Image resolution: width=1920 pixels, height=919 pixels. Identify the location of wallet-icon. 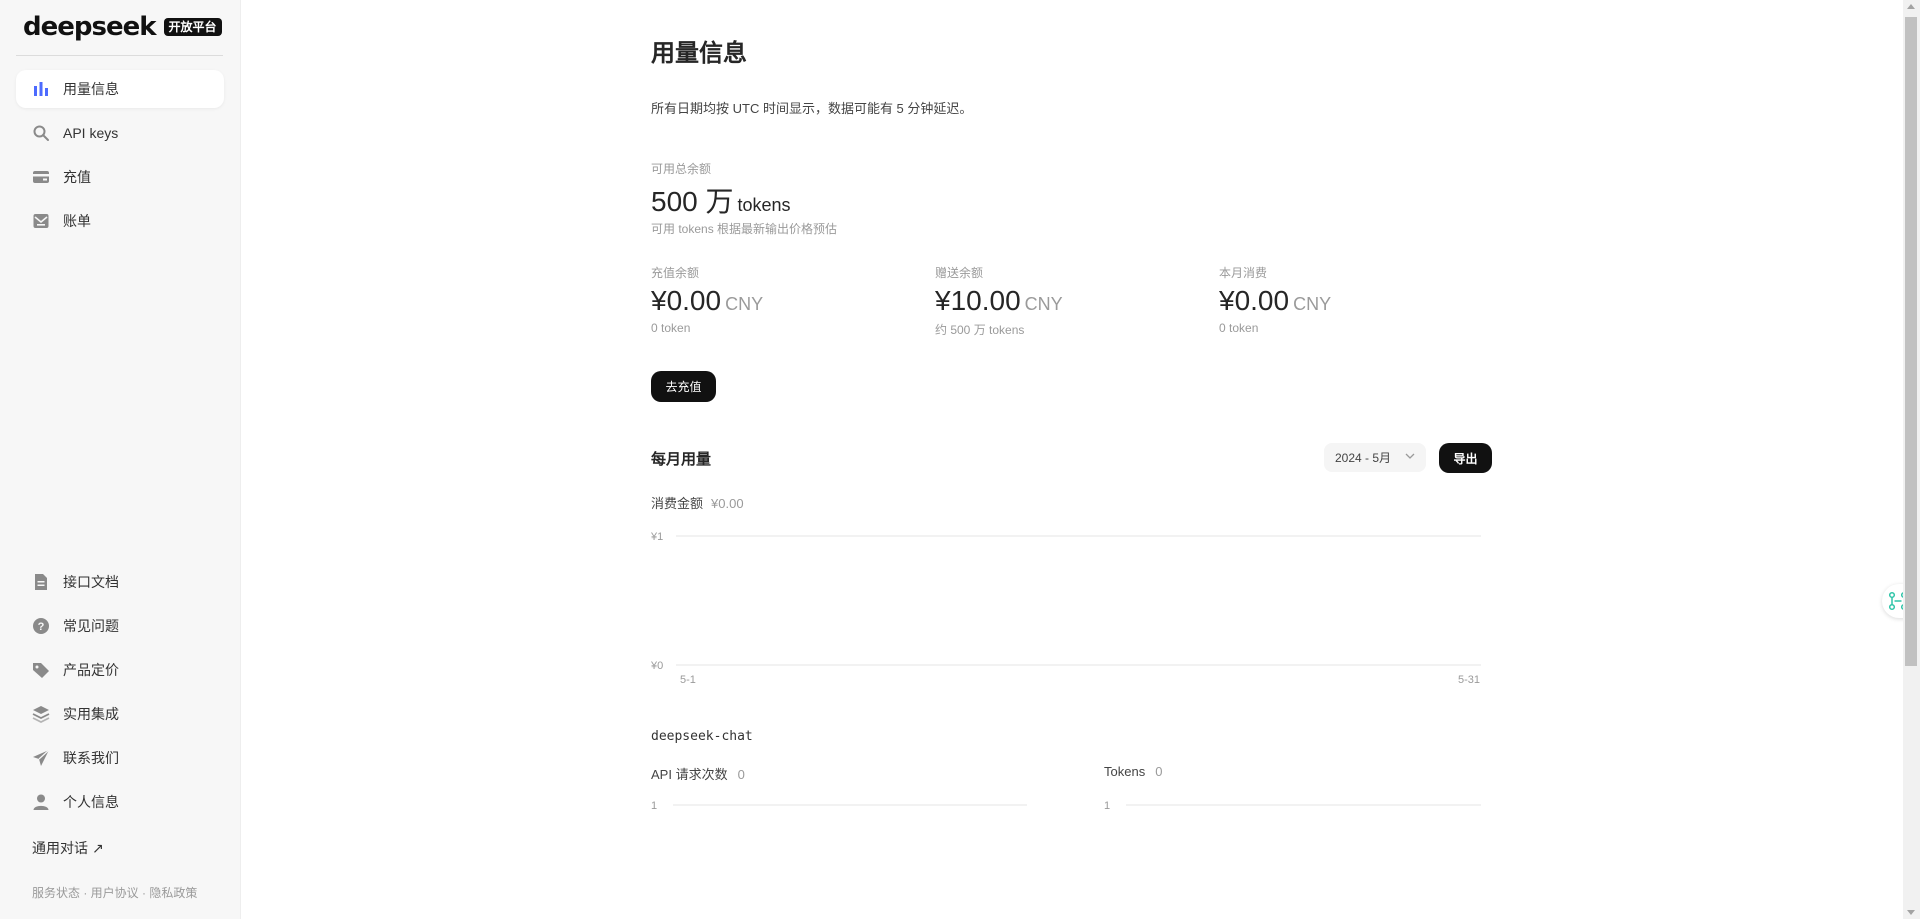
(41, 177).